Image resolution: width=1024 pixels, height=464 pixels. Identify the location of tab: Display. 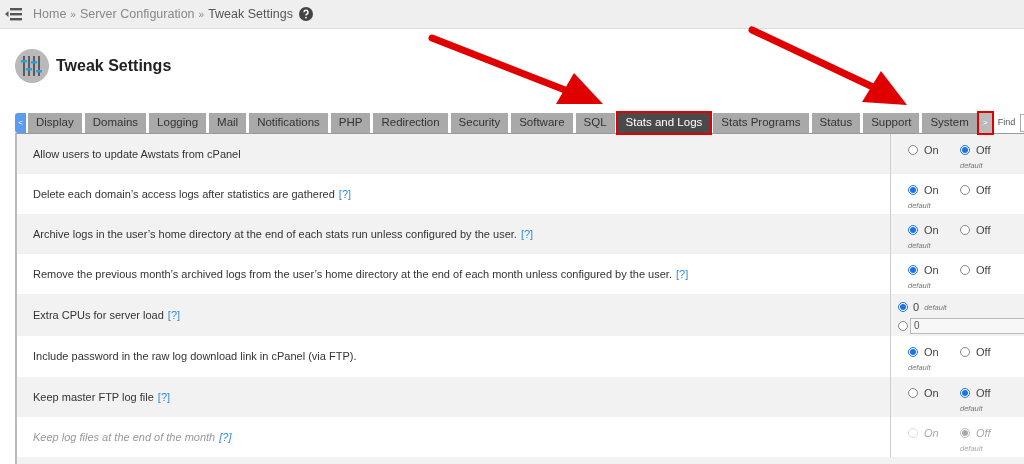
(55, 123).